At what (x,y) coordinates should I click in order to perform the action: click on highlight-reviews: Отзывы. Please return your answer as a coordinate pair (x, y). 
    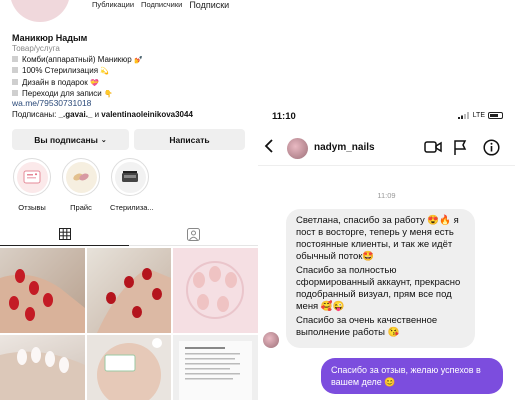
    Looking at the image, I should click on (32, 185).